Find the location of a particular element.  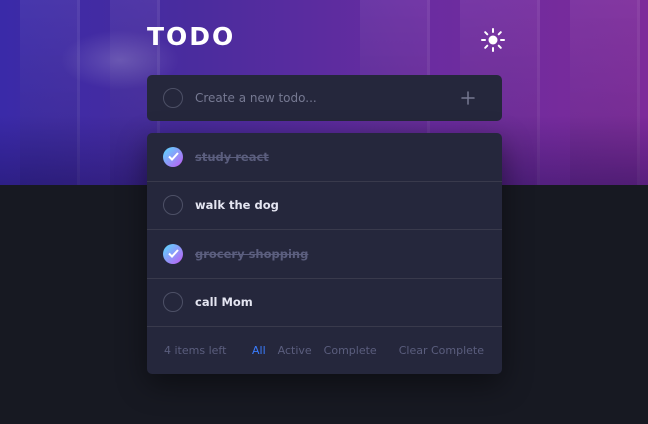

plus-icon is located at coordinates (468, 98).